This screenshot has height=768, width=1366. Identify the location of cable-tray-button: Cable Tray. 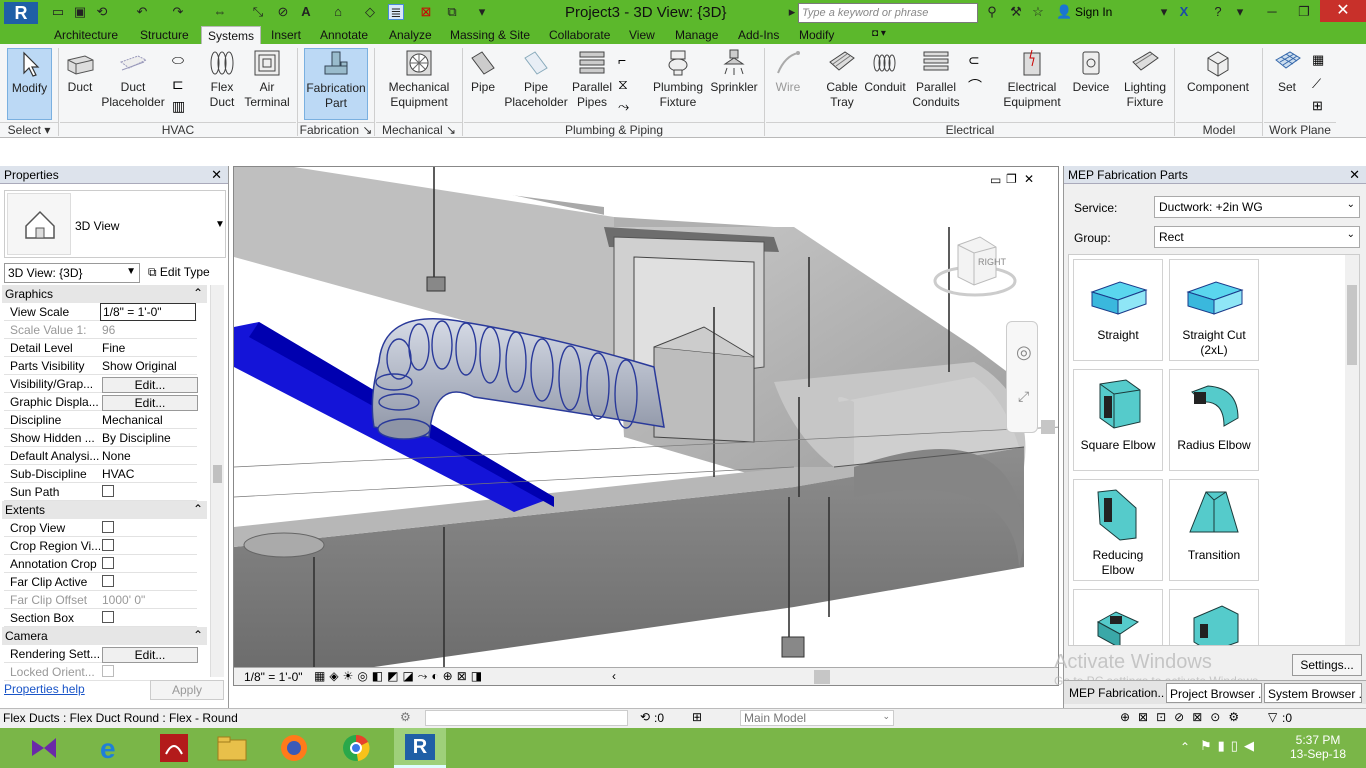
(842, 79).